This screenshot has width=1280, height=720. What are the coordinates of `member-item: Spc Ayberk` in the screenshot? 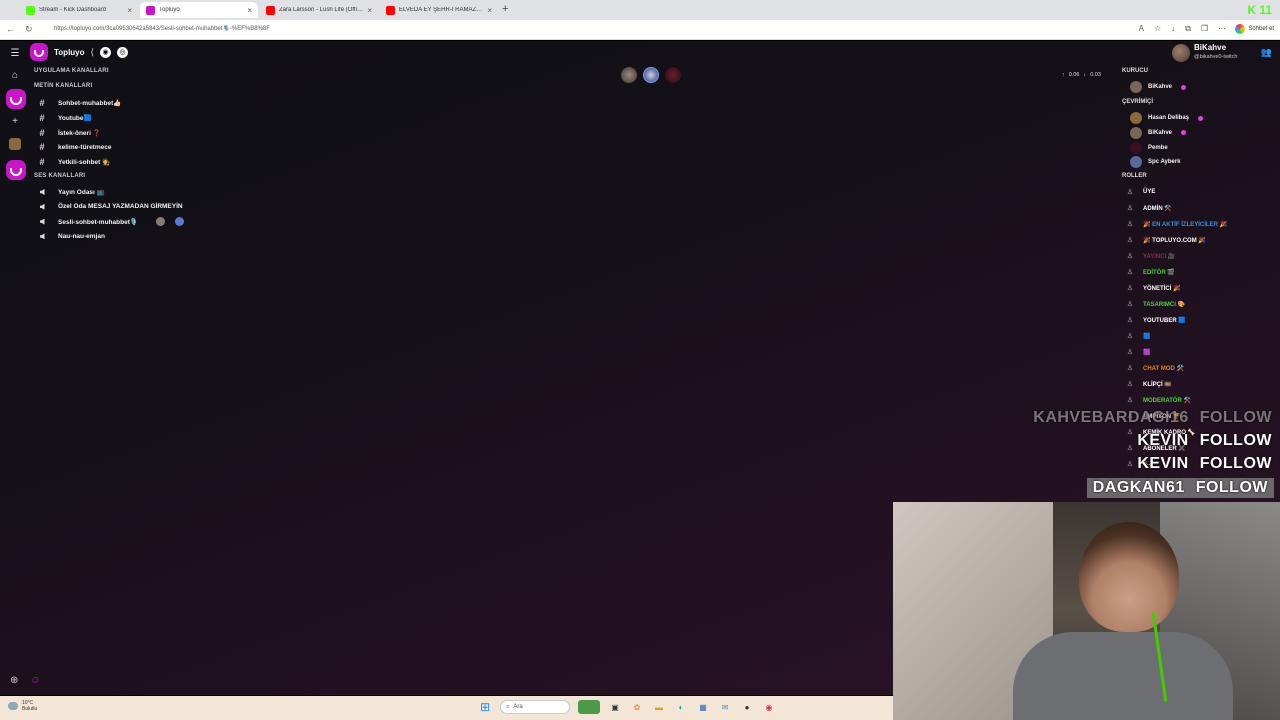 It's located at (1155, 162).